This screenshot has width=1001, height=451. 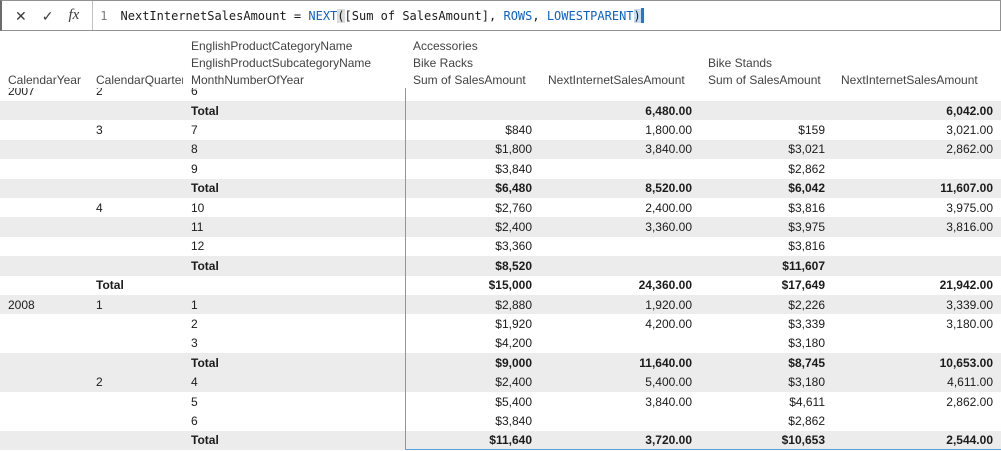 I want to click on cell-calendar-year: 2008, so click(x=44, y=304).